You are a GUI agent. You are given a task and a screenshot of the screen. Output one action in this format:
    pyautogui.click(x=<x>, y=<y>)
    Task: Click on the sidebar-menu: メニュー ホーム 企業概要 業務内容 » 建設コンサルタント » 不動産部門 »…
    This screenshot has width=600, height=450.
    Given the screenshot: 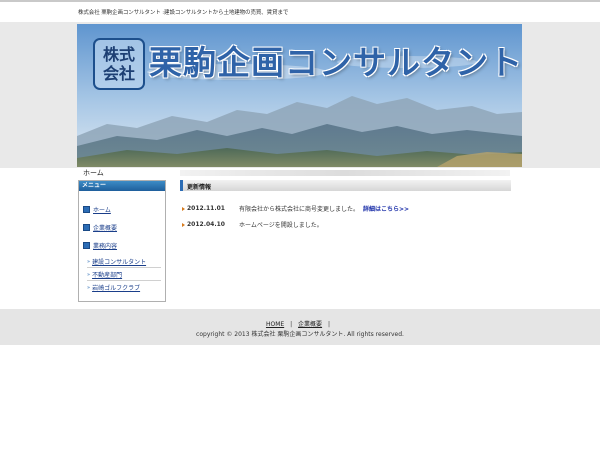 What is the action you would take?
    pyautogui.click(x=122, y=241)
    